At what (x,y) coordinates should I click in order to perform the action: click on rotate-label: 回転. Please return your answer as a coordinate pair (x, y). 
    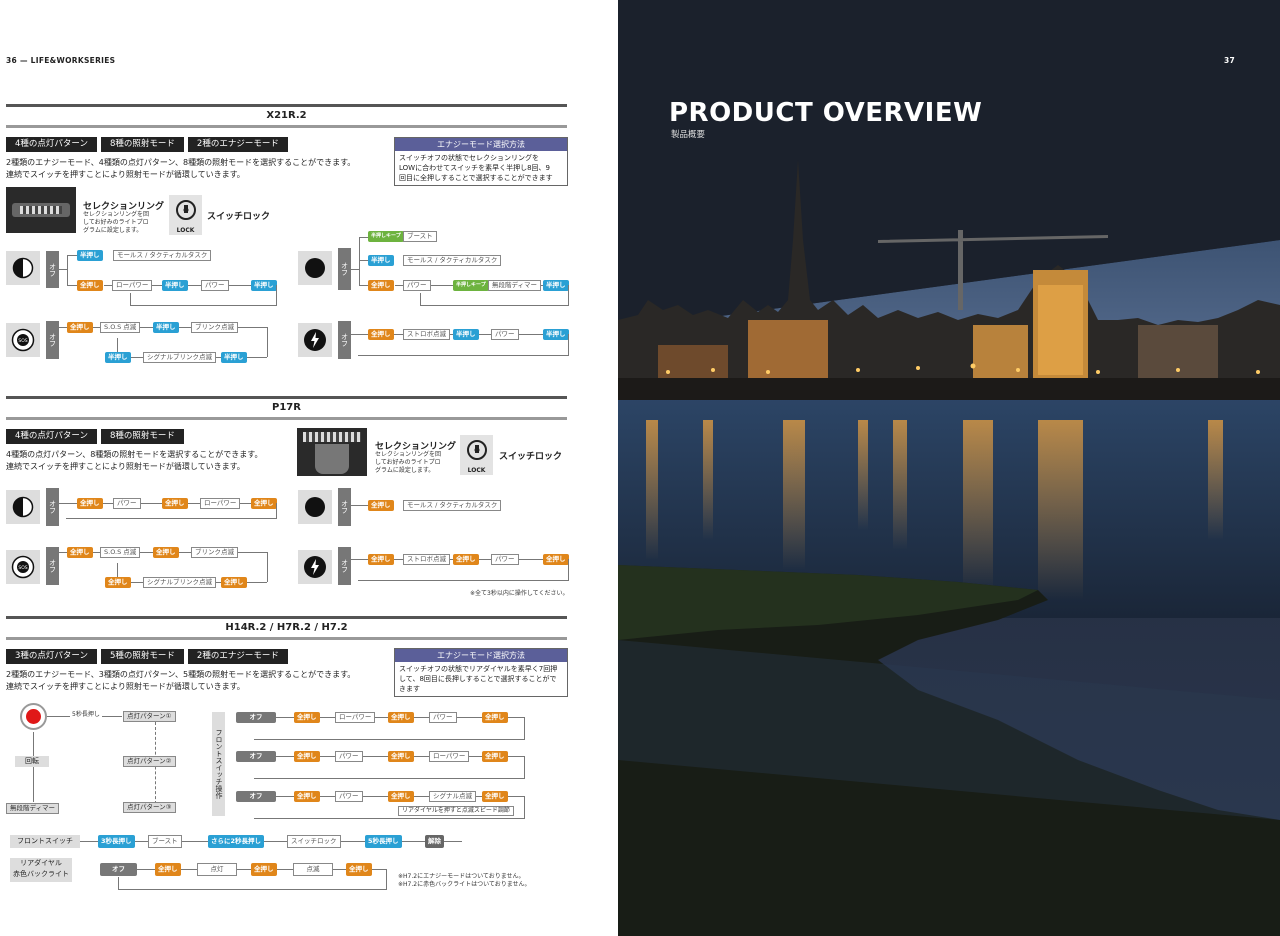
    Looking at the image, I should click on (32, 761).